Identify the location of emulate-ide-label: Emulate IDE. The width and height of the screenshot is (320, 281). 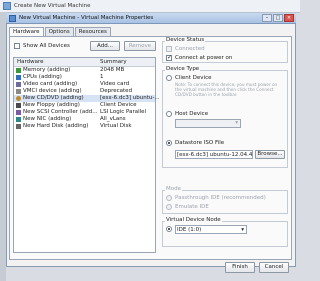
(192, 207).